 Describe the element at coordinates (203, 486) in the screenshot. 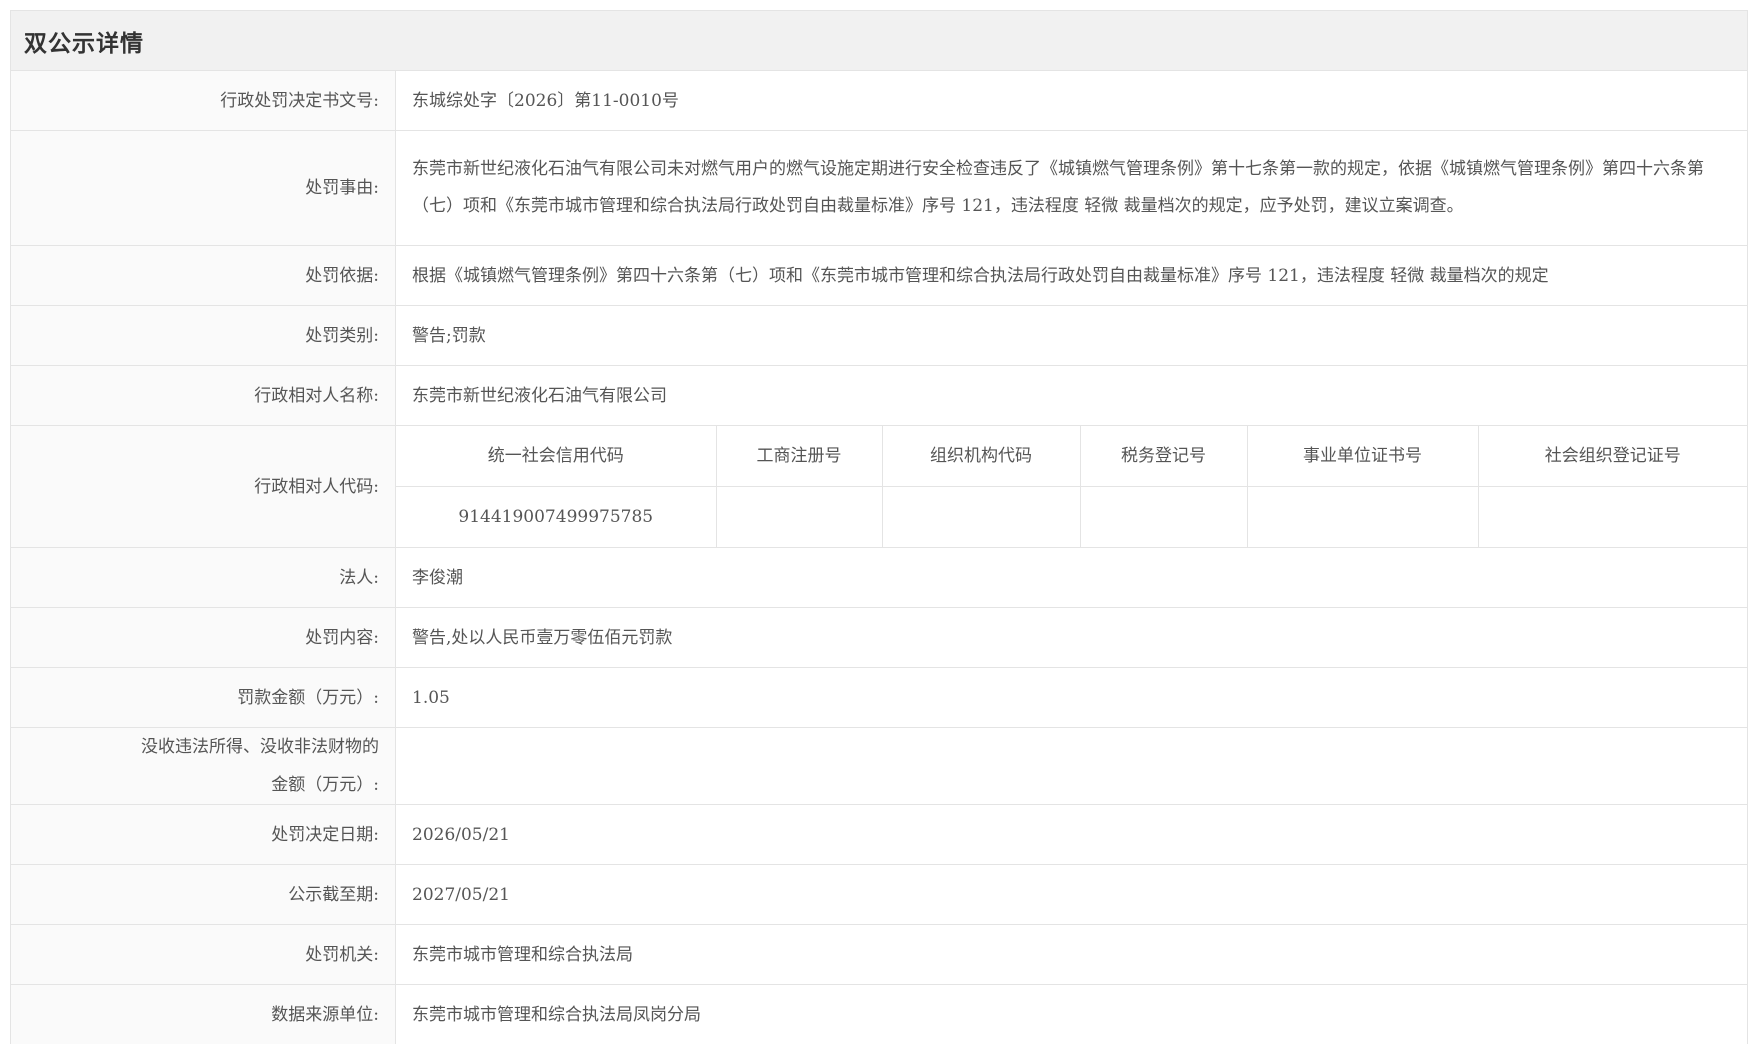

I see `label-party-code: 行政相对人代码:` at that location.